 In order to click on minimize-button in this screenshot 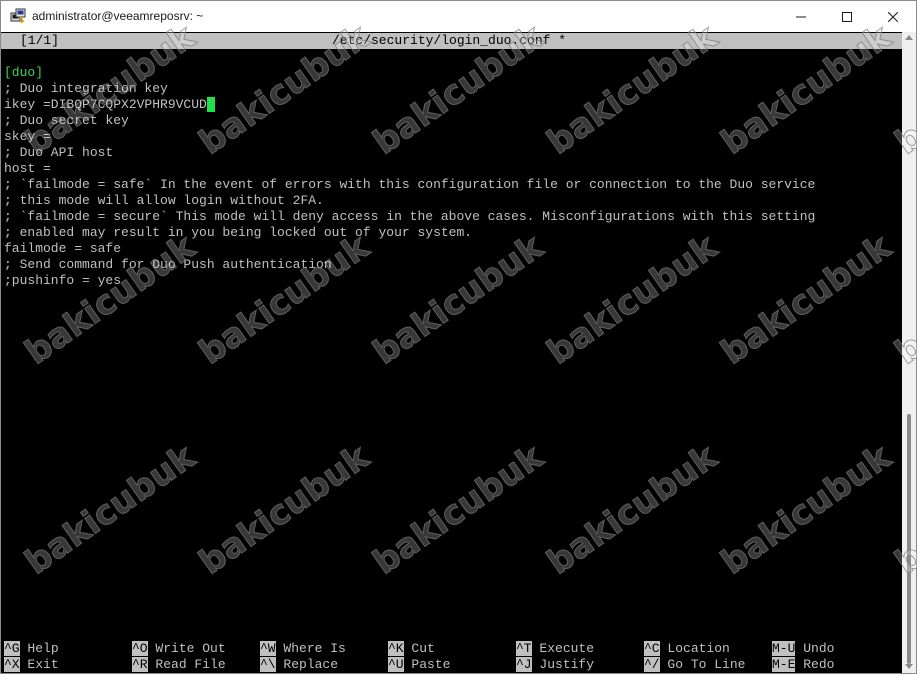, I will do `click(801, 16)`.